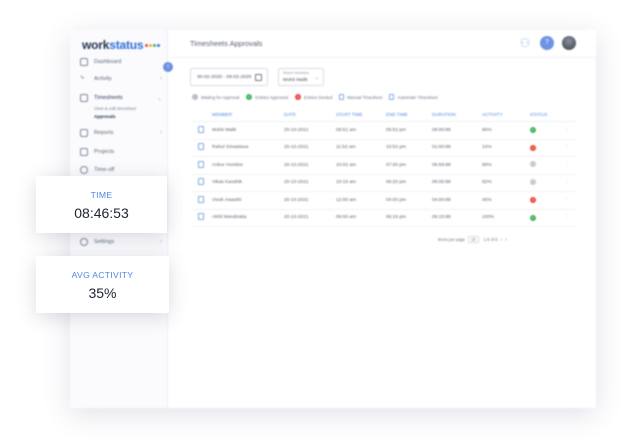  Describe the element at coordinates (229, 77) in the screenshot. I see `date-range-picker: 30-02-2020 - 09-02-2020` at that location.